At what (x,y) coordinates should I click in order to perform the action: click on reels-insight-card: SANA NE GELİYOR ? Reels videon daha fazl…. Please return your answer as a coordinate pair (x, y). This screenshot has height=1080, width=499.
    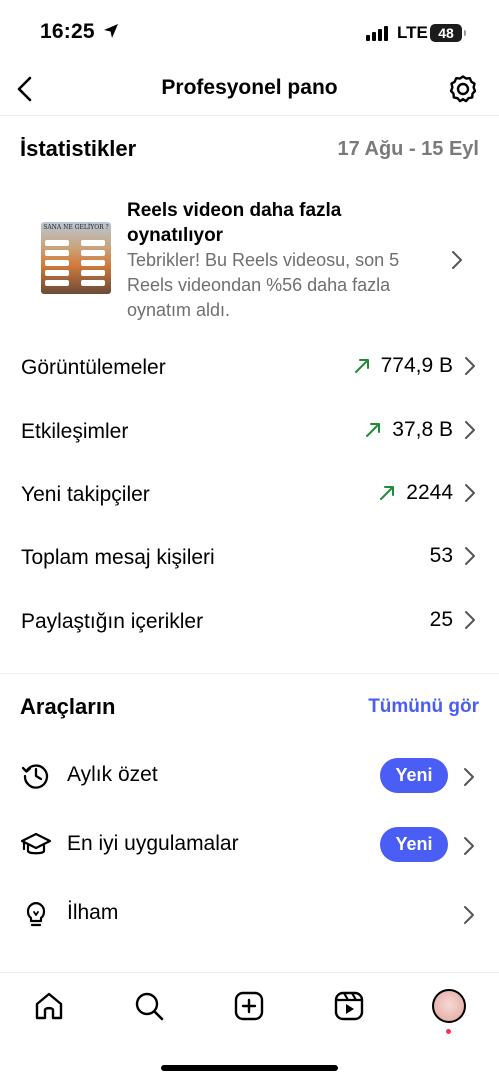
    Looking at the image, I should click on (231, 261).